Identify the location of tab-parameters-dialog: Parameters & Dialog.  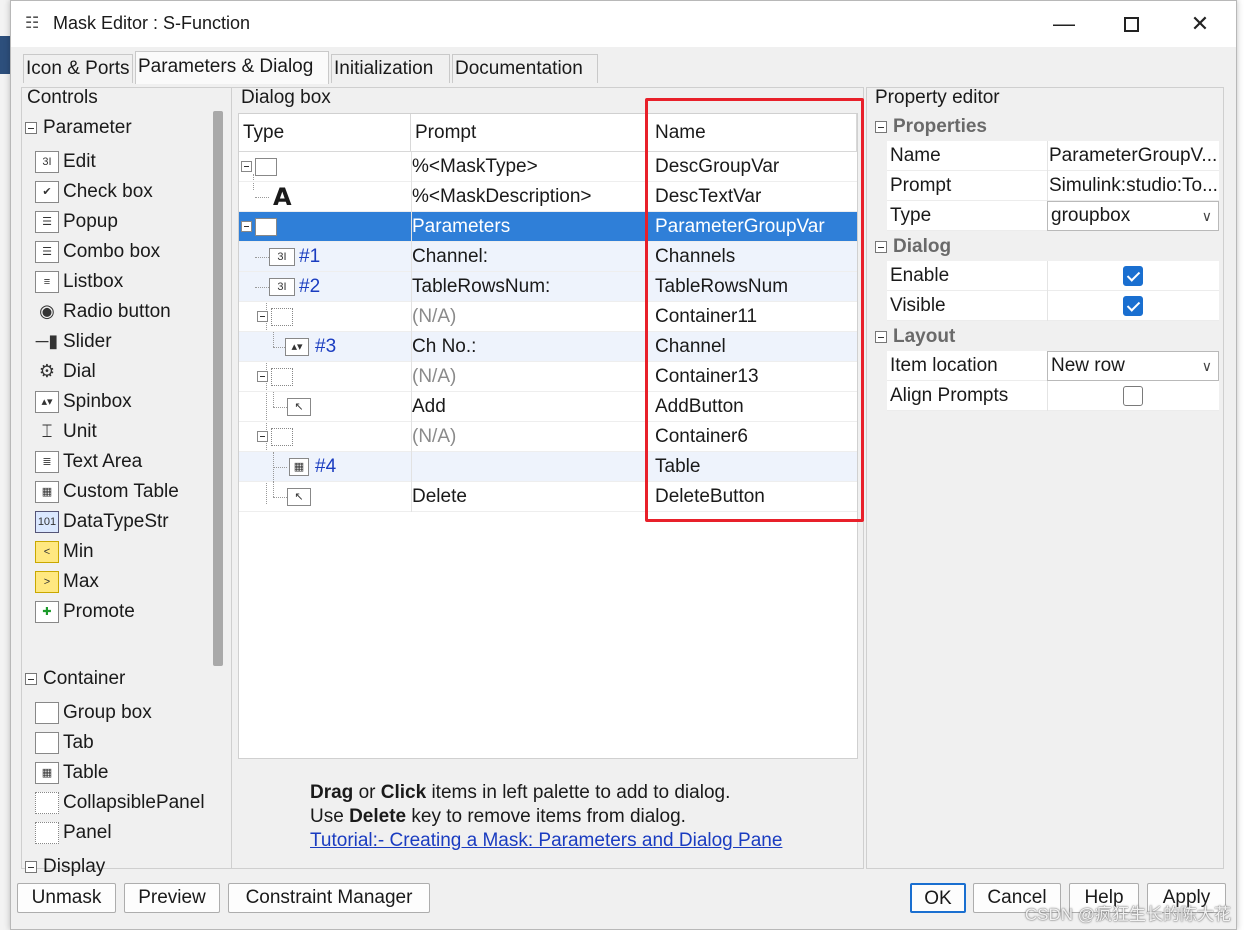
(232, 67).